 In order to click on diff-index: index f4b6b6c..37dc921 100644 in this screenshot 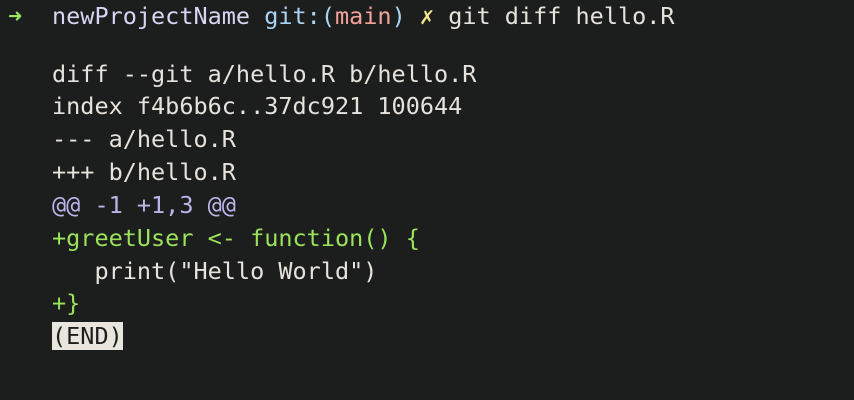, I will do `click(257, 106)`.